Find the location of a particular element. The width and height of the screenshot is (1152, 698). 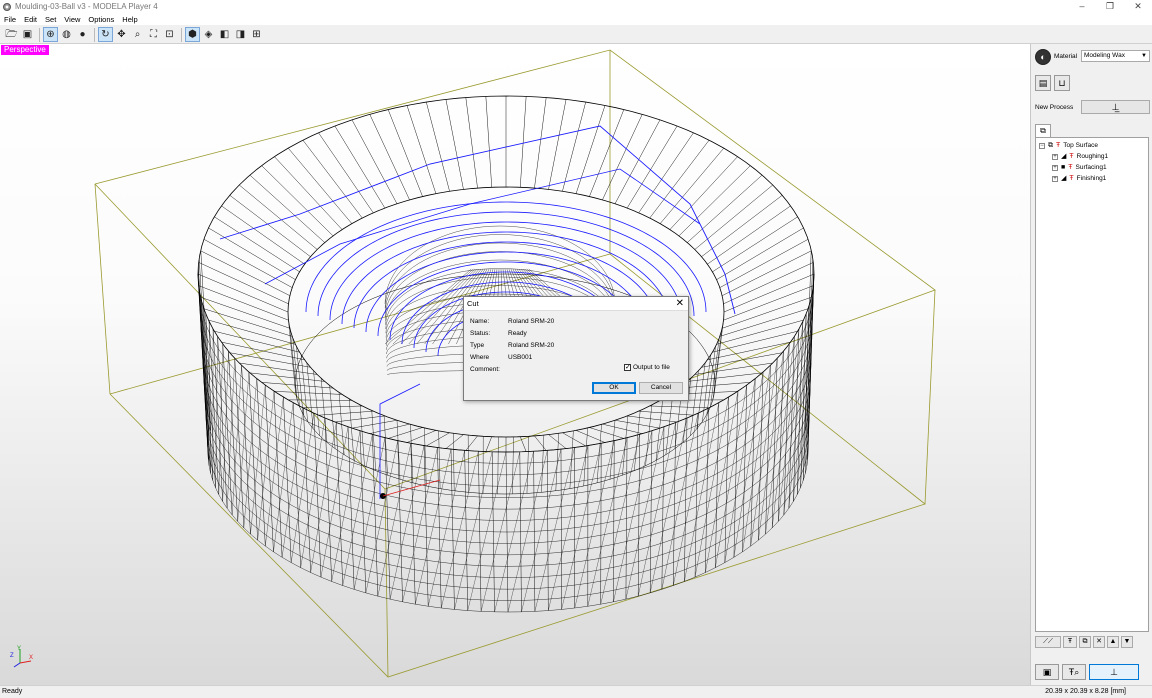

field-label: Where is located at coordinates (480, 357).